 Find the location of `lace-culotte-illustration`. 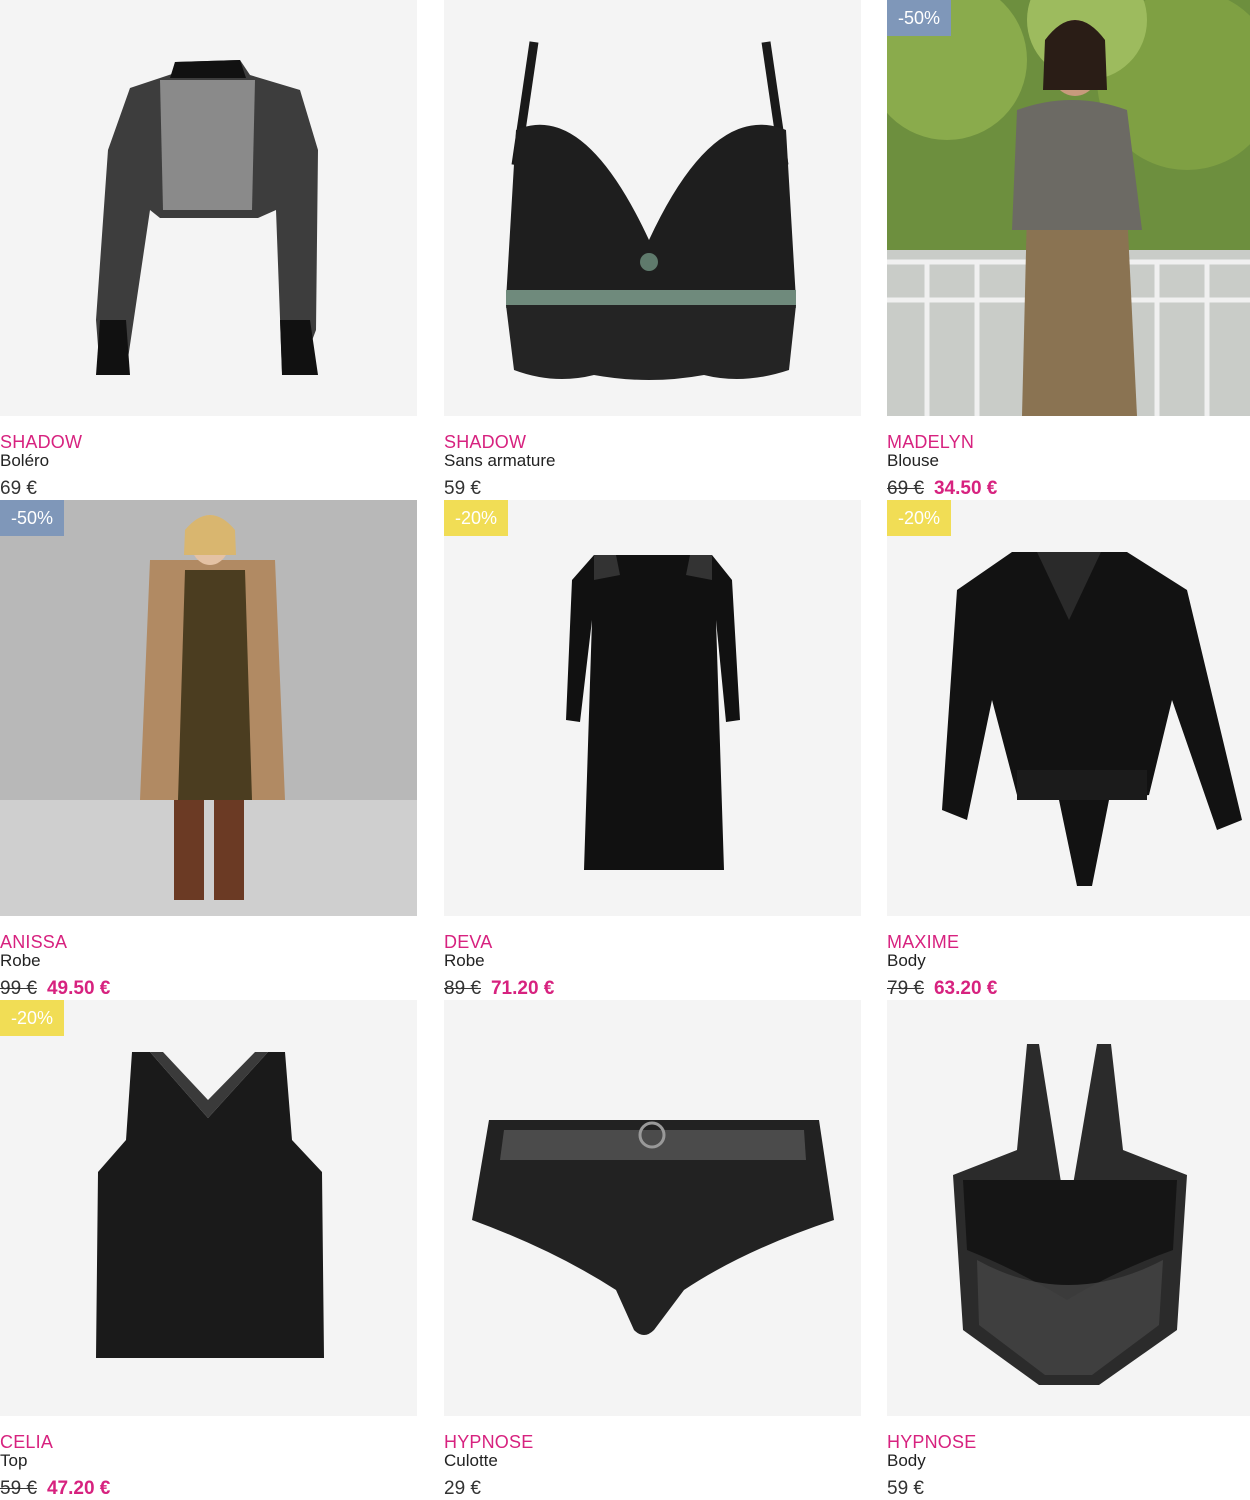

lace-culotte-illustration is located at coordinates (653, 1227).